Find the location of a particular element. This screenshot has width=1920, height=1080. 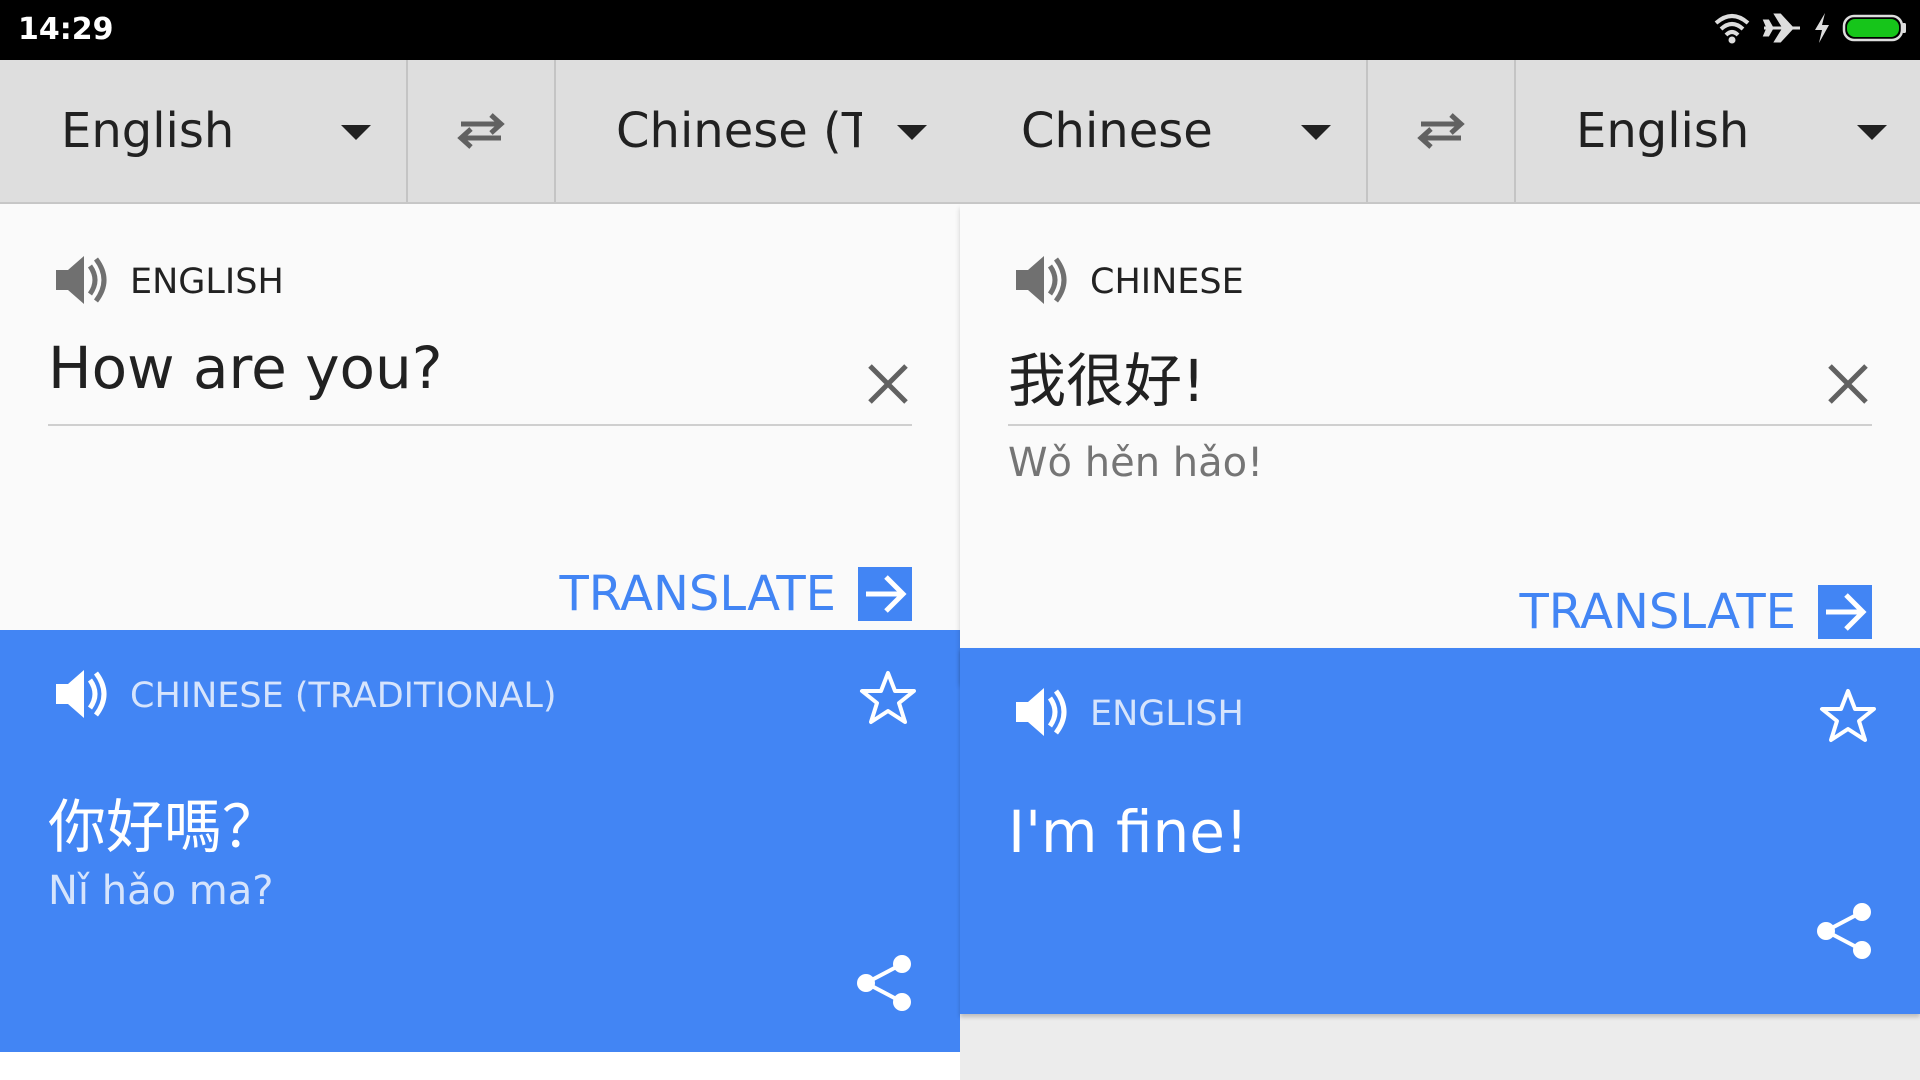

target-language-dropdown: Chinese (Tr is located at coordinates (757, 131).